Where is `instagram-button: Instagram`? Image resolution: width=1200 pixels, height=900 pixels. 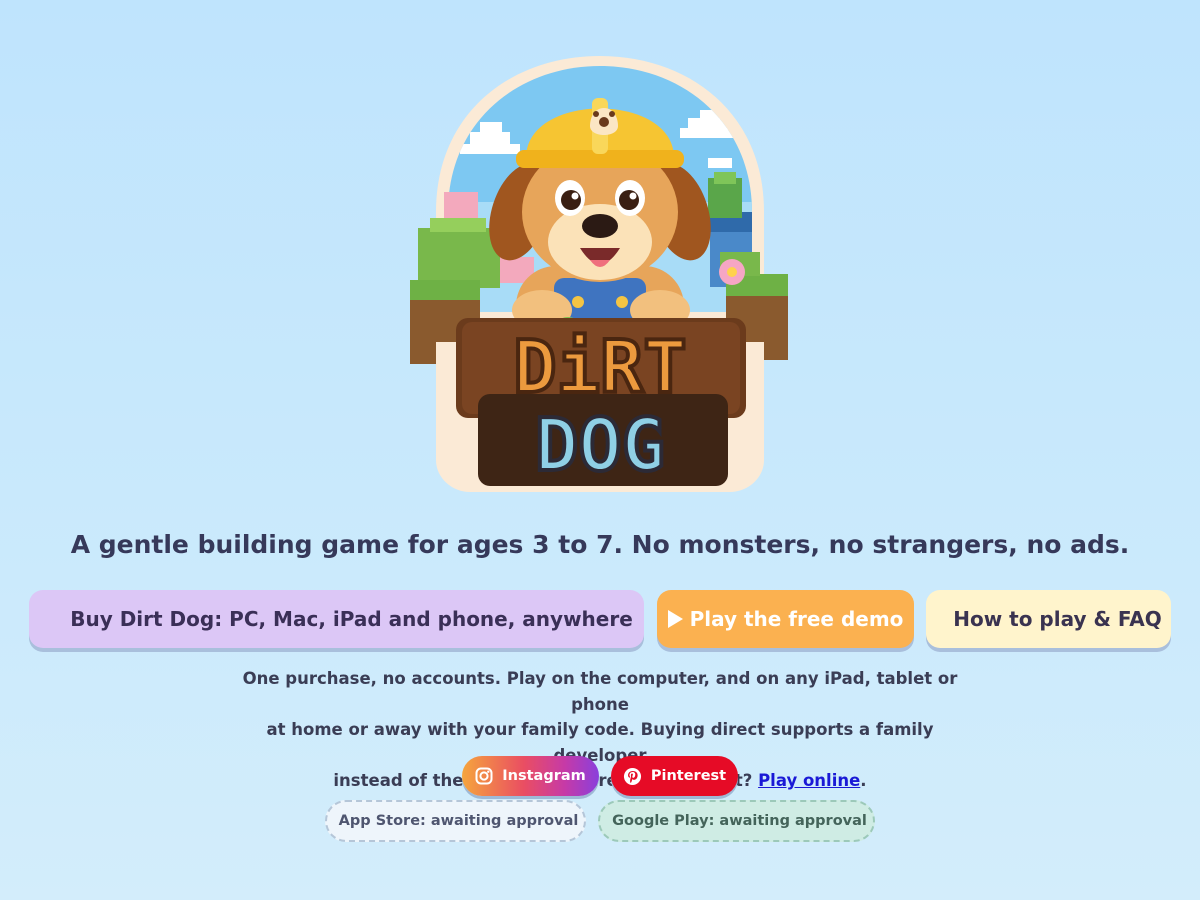 instagram-button: Instagram is located at coordinates (530, 776).